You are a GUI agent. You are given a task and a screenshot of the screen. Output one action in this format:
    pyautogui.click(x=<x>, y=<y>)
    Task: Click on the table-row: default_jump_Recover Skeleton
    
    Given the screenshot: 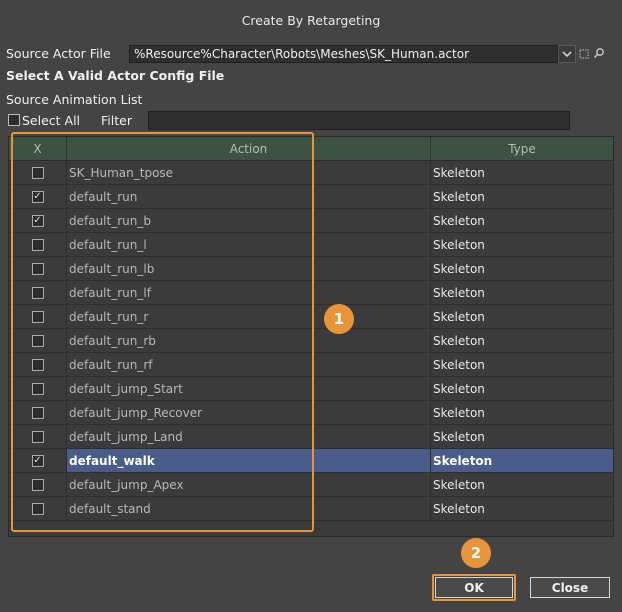 What is the action you would take?
    pyautogui.click(x=311, y=413)
    